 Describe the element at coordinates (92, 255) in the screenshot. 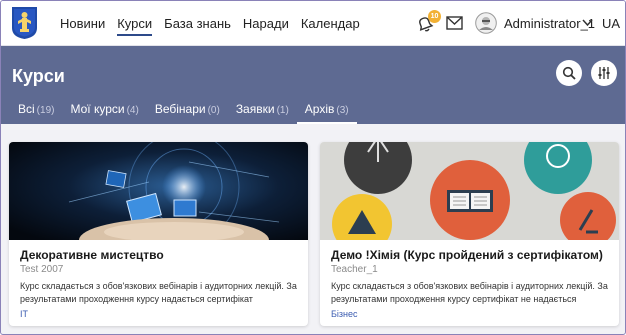

I see `course-title: Декоративне мистецтво` at that location.